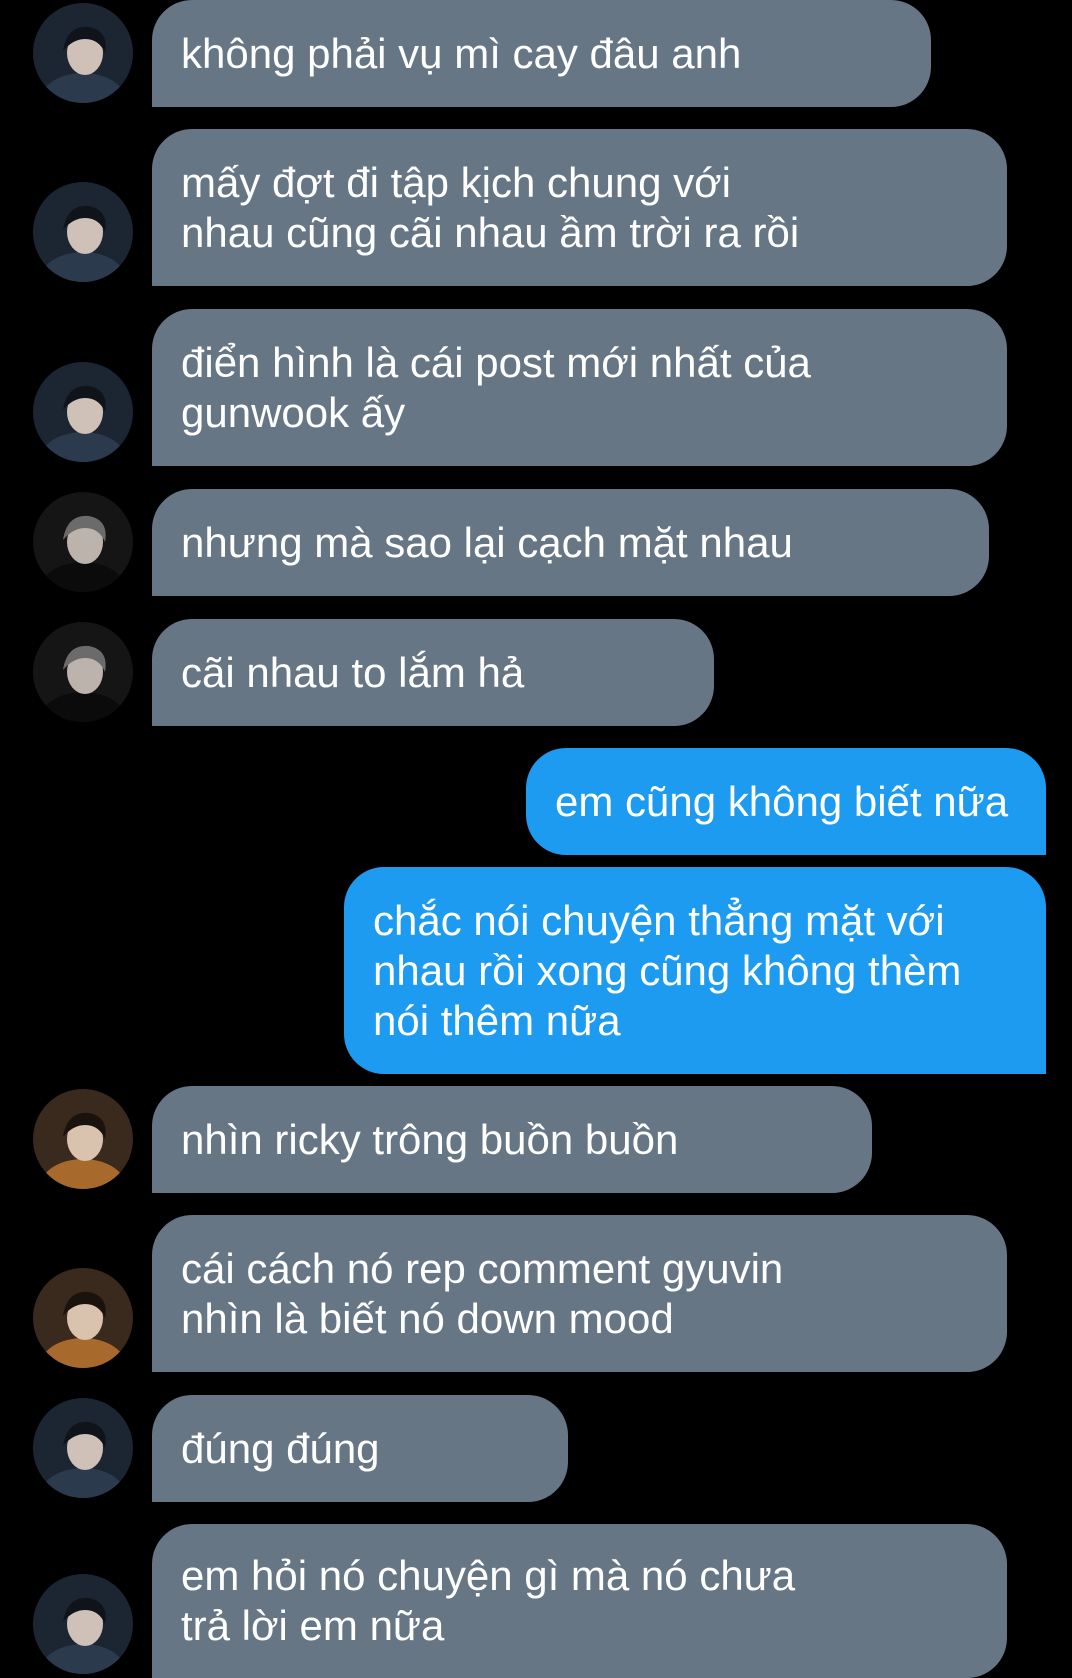 Image resolution: width=1072 pixels, height=1678 pixels. What do you see at coordinates (487, 542) in the screenshot?
I see `message-text-line: nhưng mà sao lại cạch mặt nhau` at bounding box center [487, 542].